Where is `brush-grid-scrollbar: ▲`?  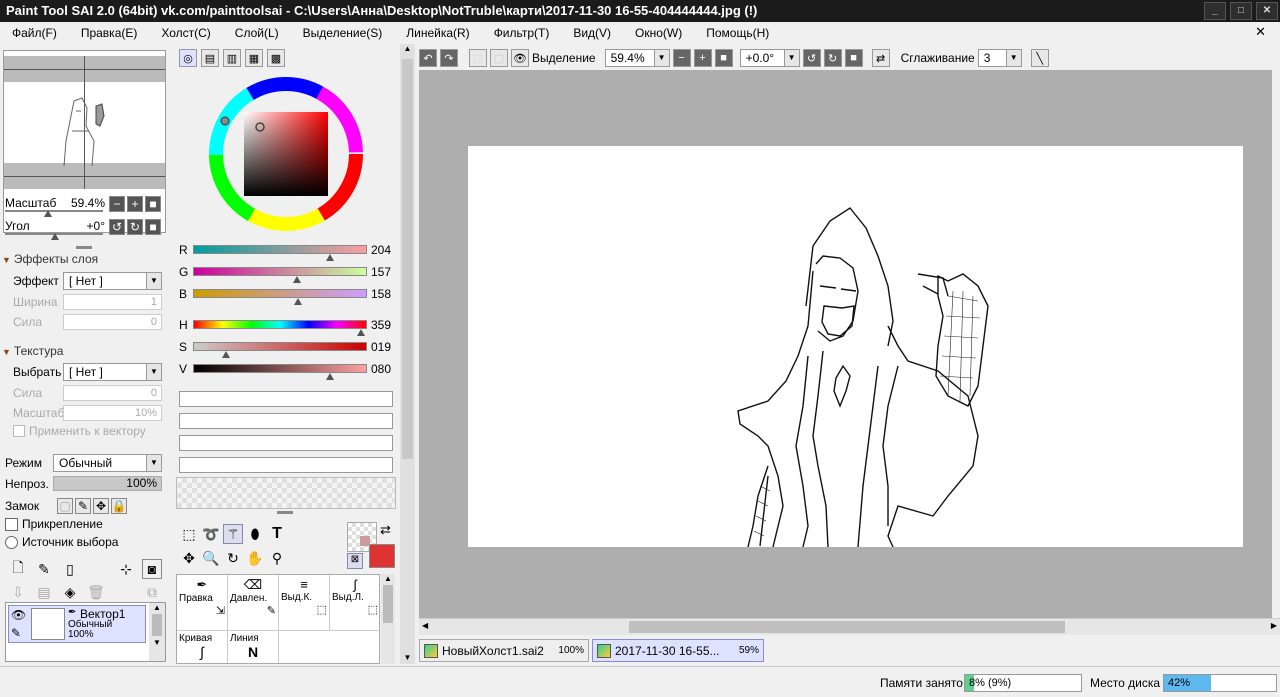
brush-grid-scrollbar: ▲ is located at coordinates (388, 619).